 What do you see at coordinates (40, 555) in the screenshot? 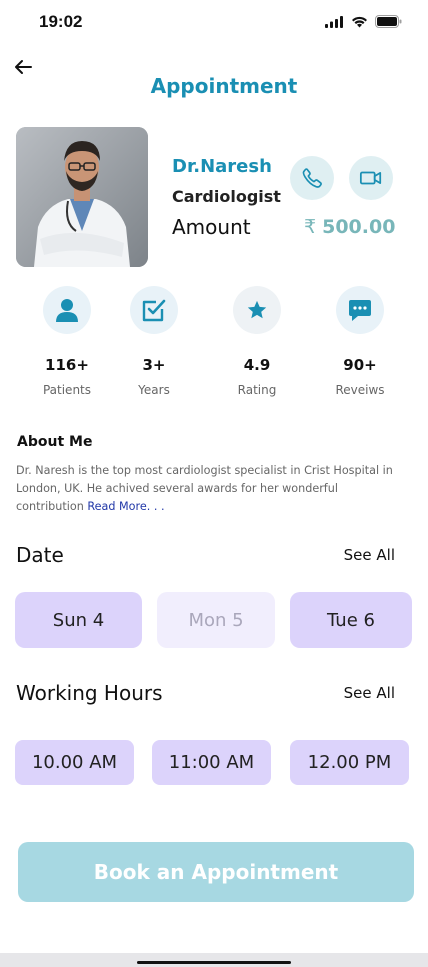
I see `date-section-title: Date` at bounding box center [40, 555].